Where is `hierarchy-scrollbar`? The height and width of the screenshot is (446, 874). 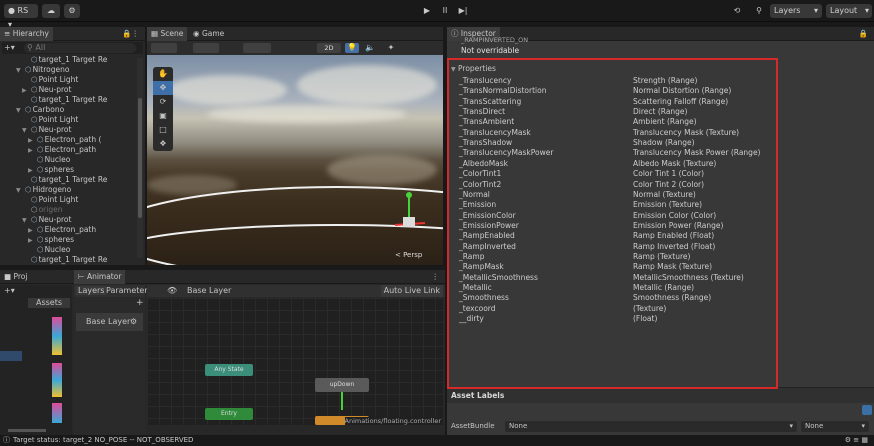 hierarchy-scrollbar is located at coordinates (140, 158).